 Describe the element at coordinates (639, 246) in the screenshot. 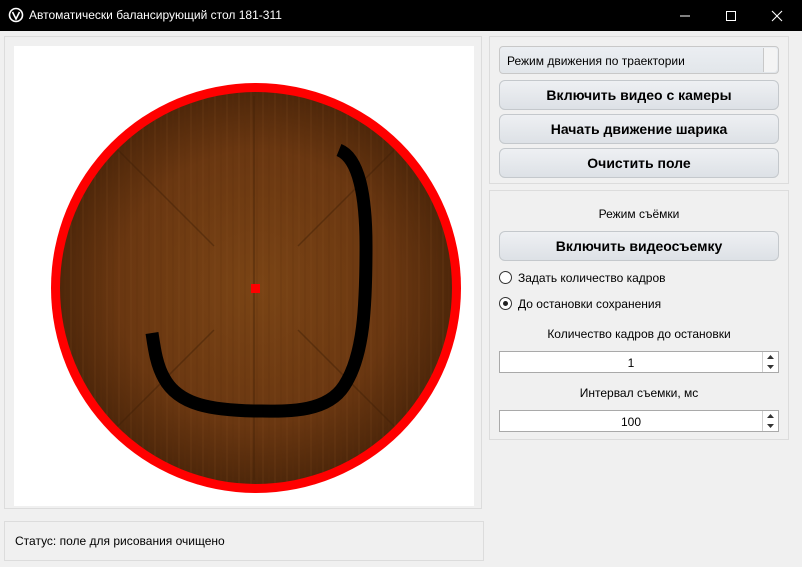

I see `record-video-button: Включить видеосъемку` at that location.